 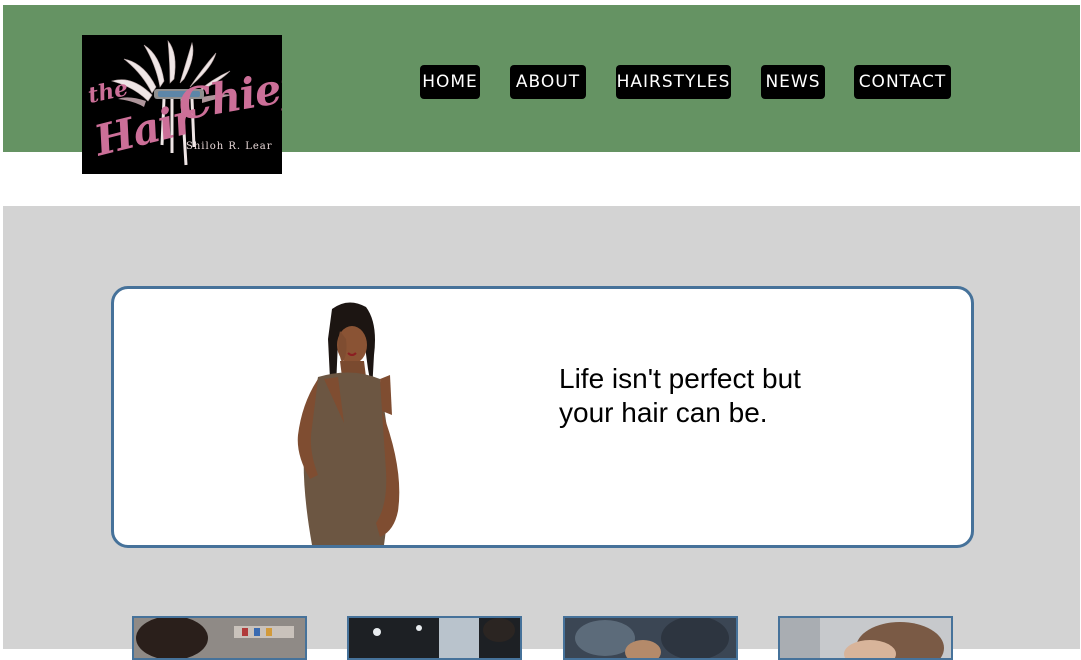 What do you see at coordinates (673, 82) in the screenshot?
I see `nav-hairstyles: HAIRSTYLES` at bounding box center [673, 82].